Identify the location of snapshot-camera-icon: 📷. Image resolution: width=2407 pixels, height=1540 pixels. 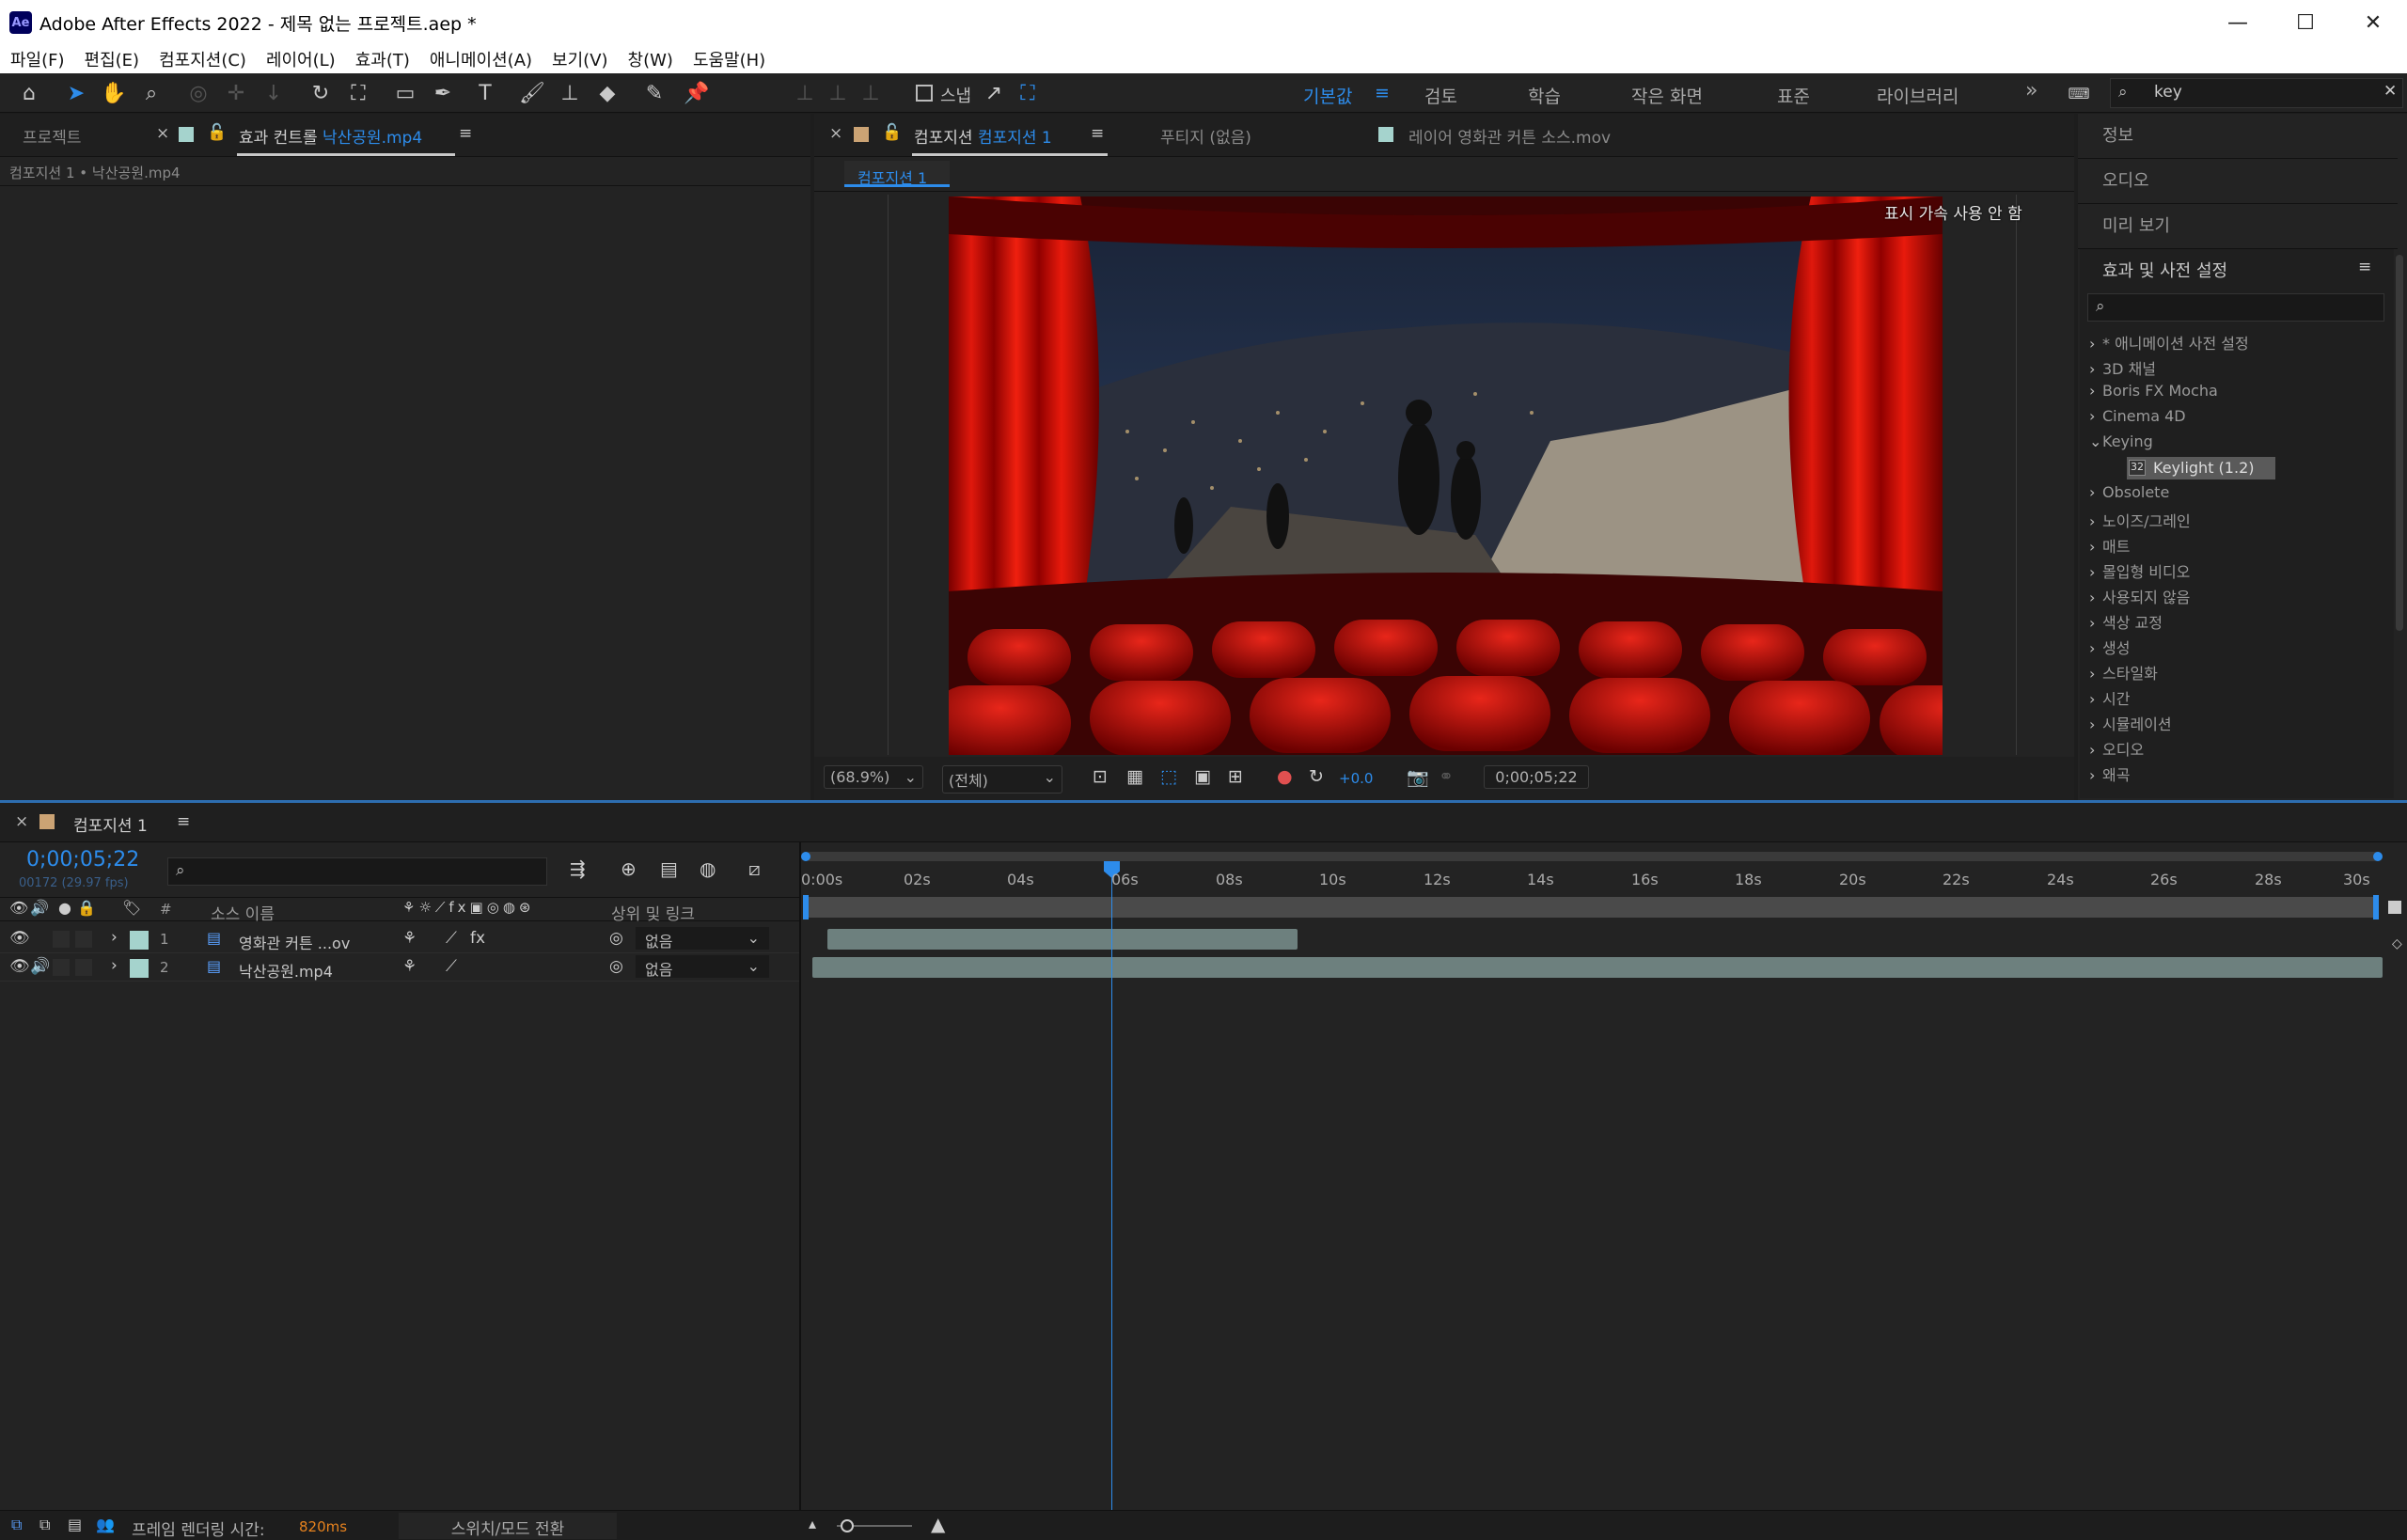
(1418, 777).